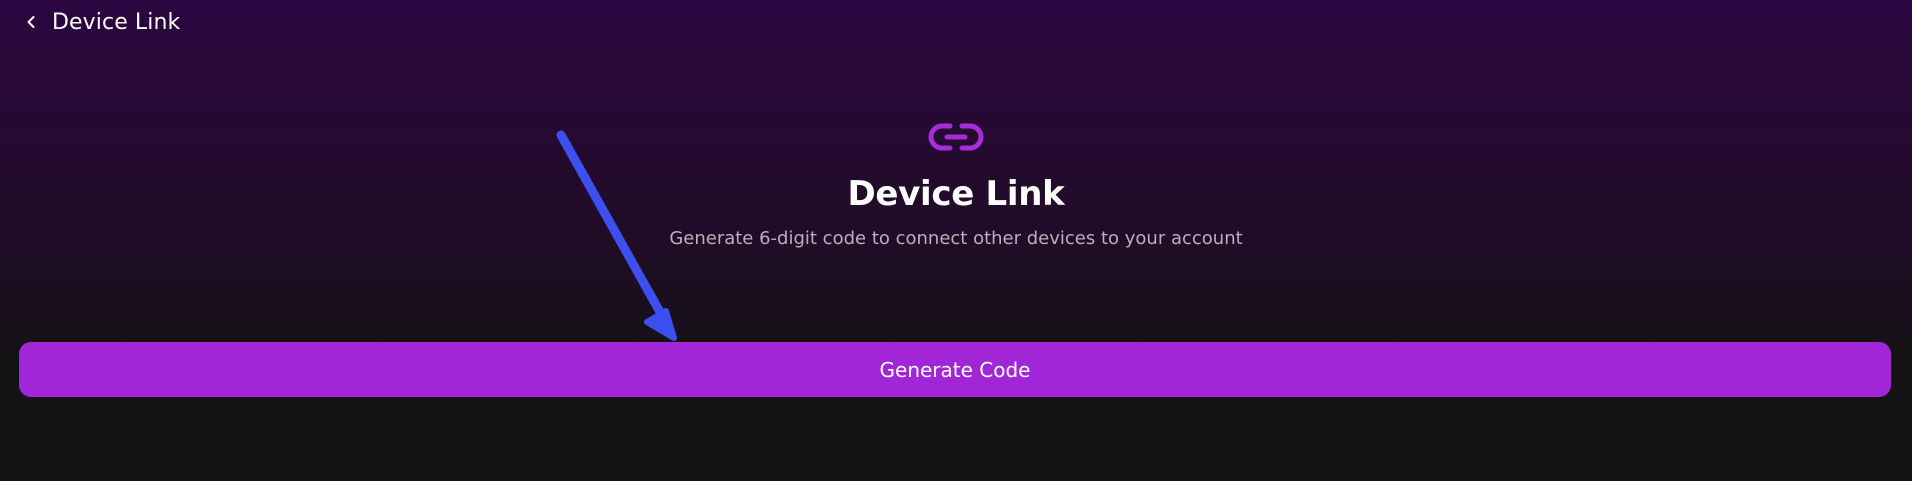 This screenshot has width=1912, height=481. I want to click on page-title: Device Link, so click(956, 194).